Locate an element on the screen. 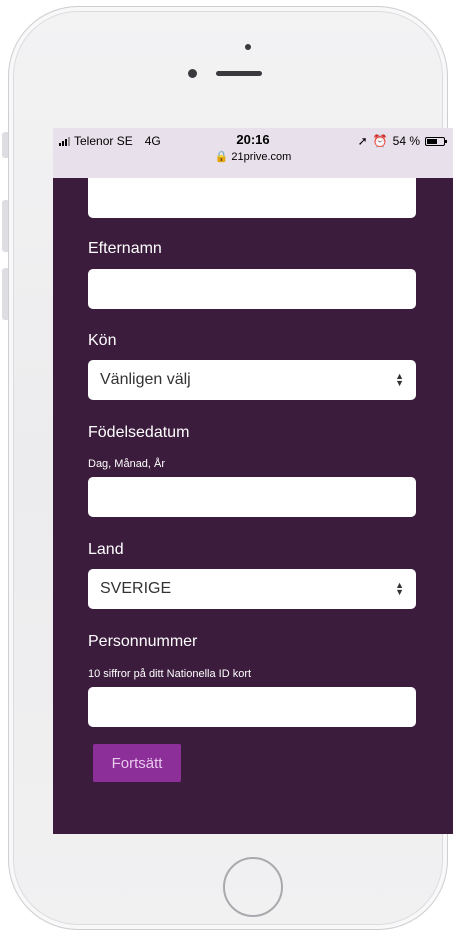 The height and width of the screenshot is (936, 457). volume-down-button is located at coordinates (5, 294).